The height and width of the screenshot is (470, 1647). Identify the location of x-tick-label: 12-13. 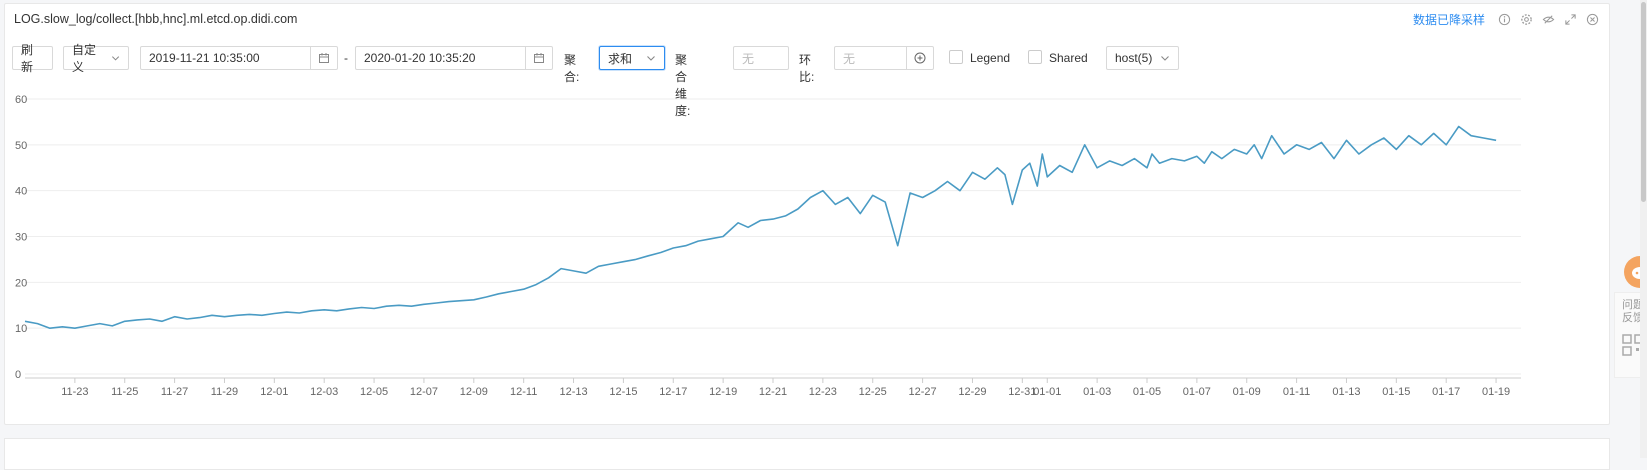
(573, 392).